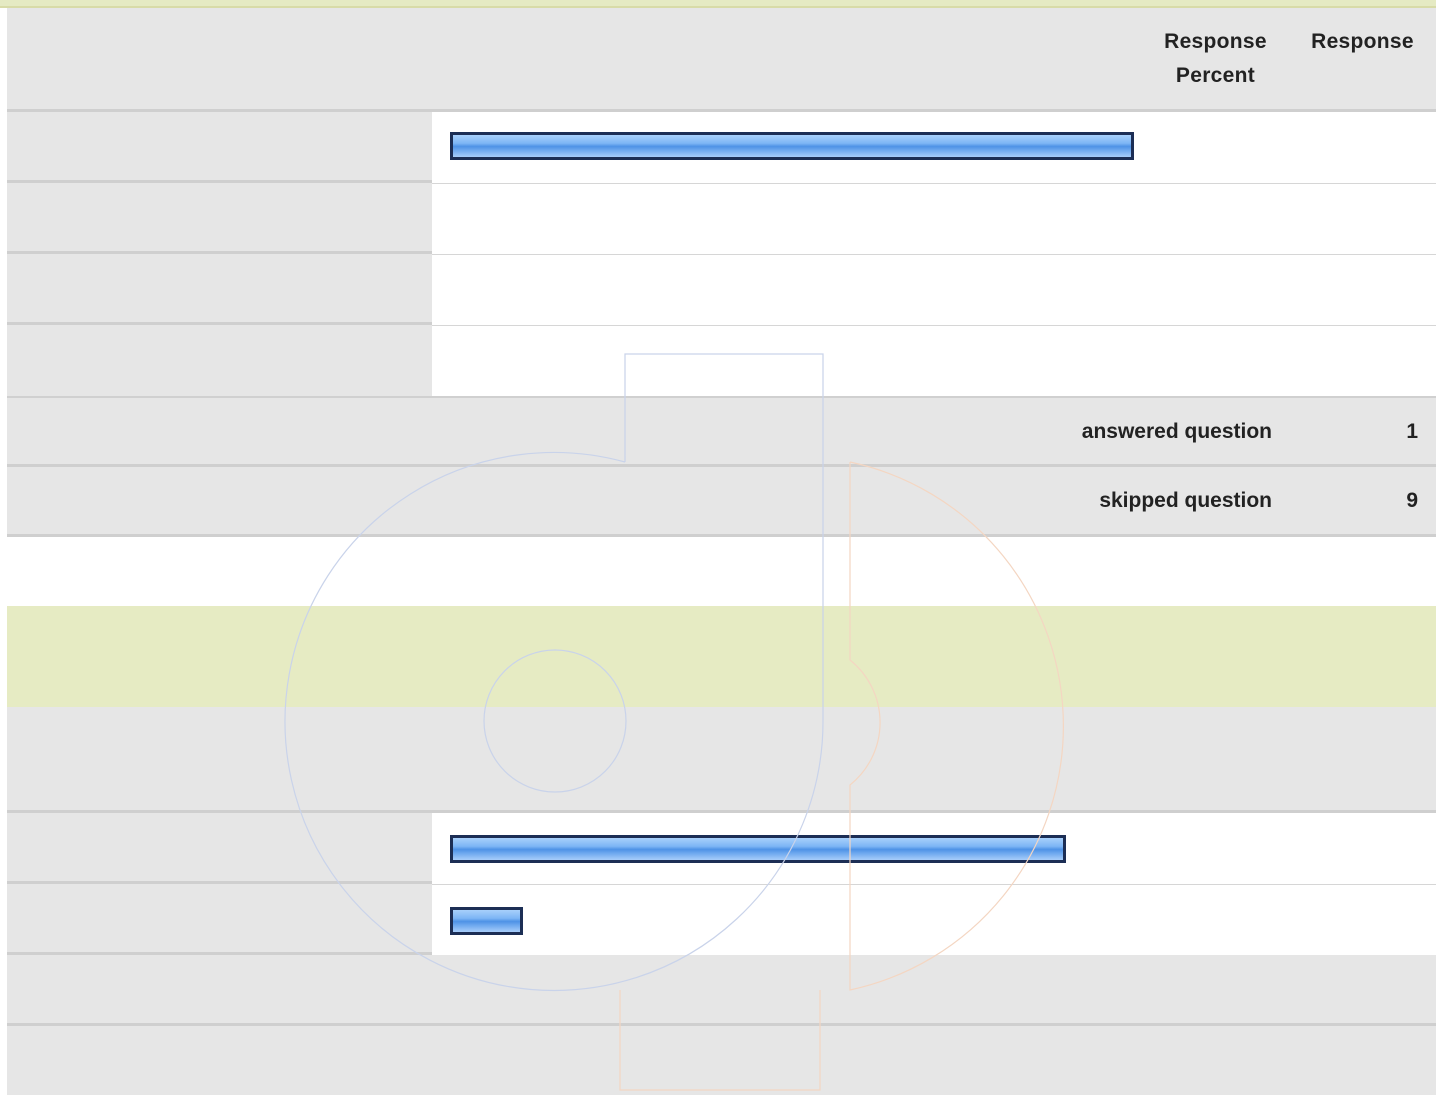  I want to click on header-count-cell: Response, so click(1362, 60).